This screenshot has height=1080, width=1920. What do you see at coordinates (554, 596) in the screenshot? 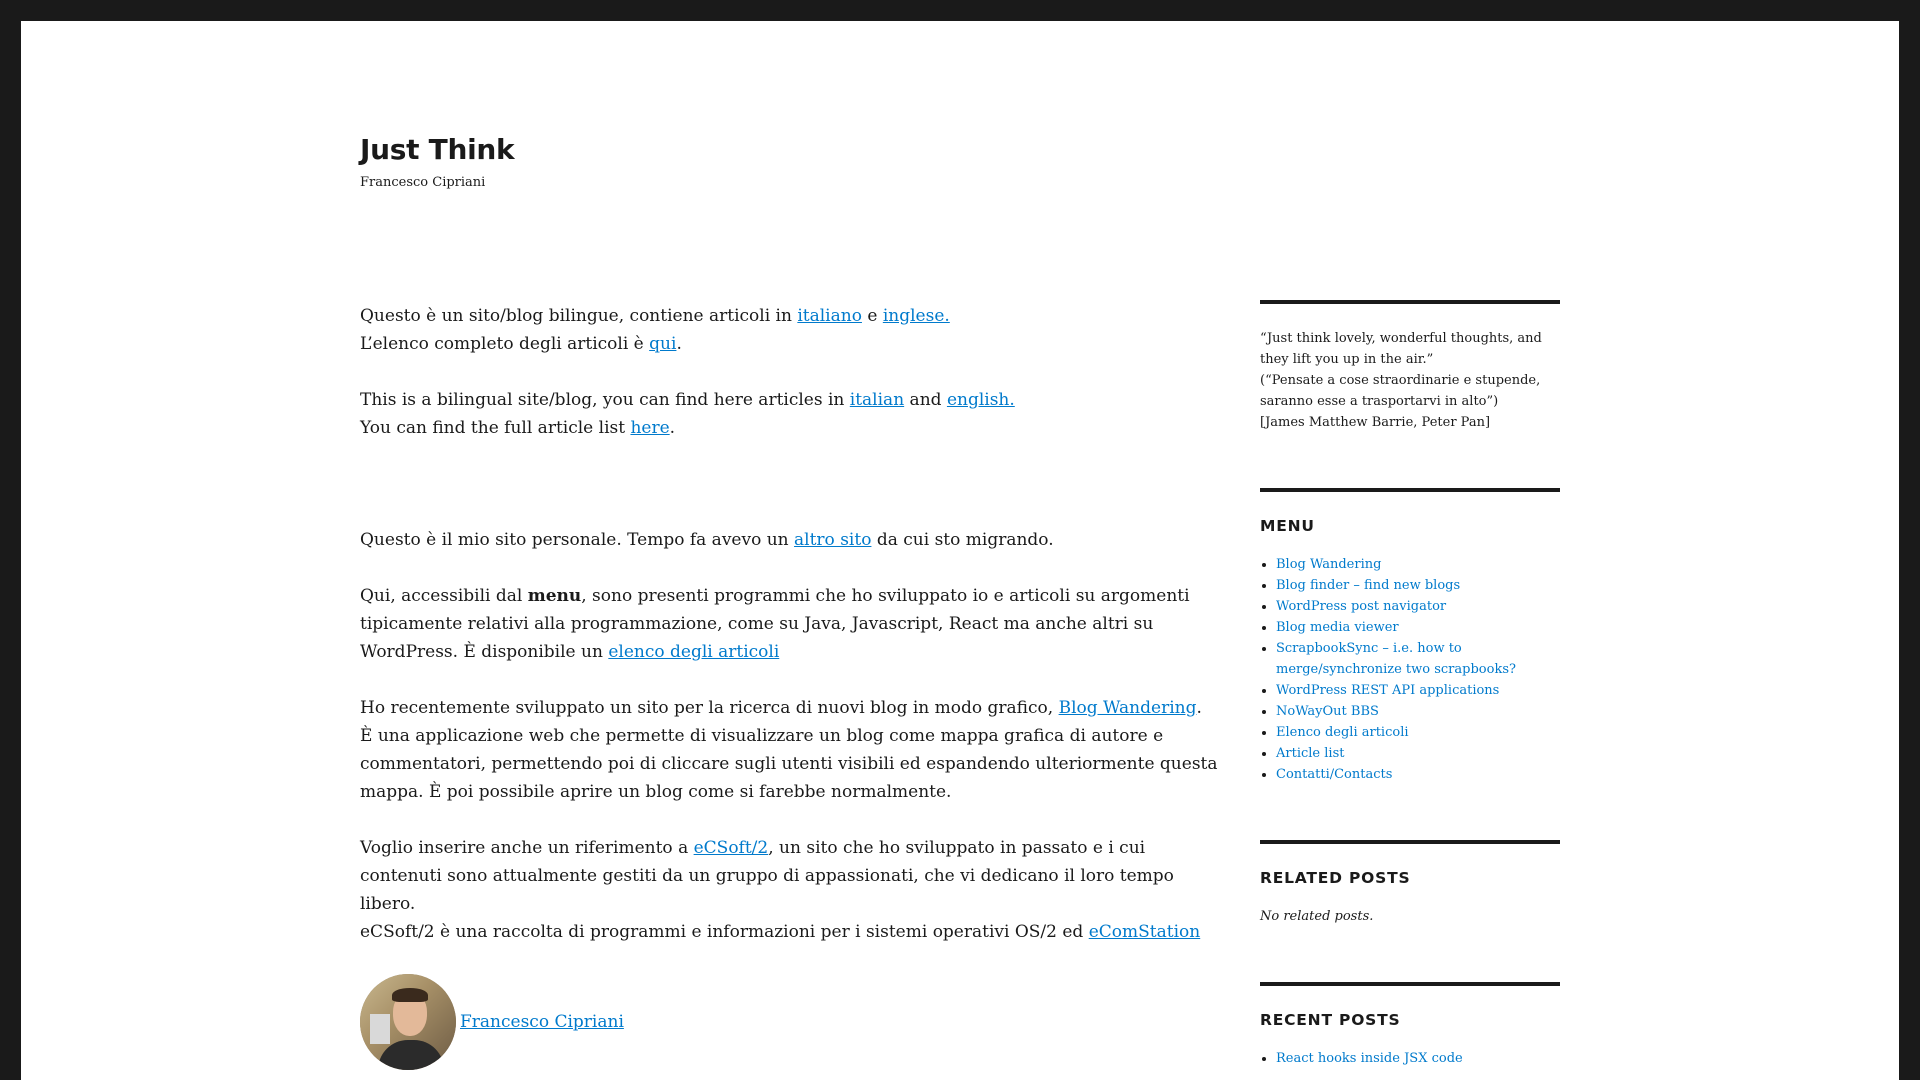
I see `menu-bold-text: menu` at bounding box center [554, 596].